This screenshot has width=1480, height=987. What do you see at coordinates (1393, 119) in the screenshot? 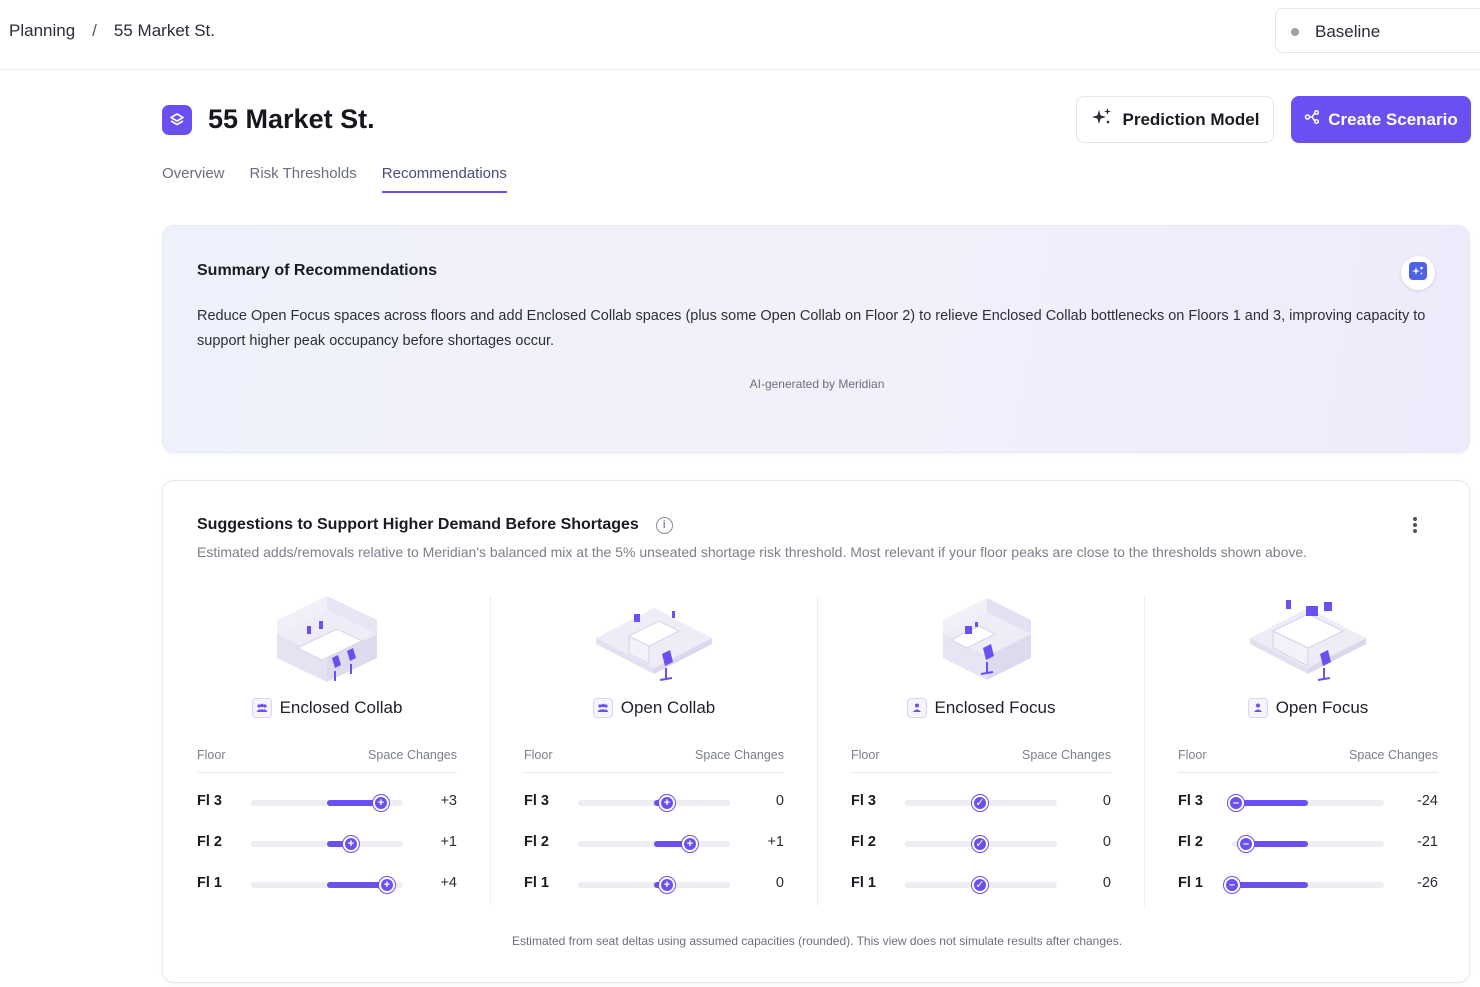
I see `create-scenario-label: Create Scenario` at bounding box center [1393, 119].